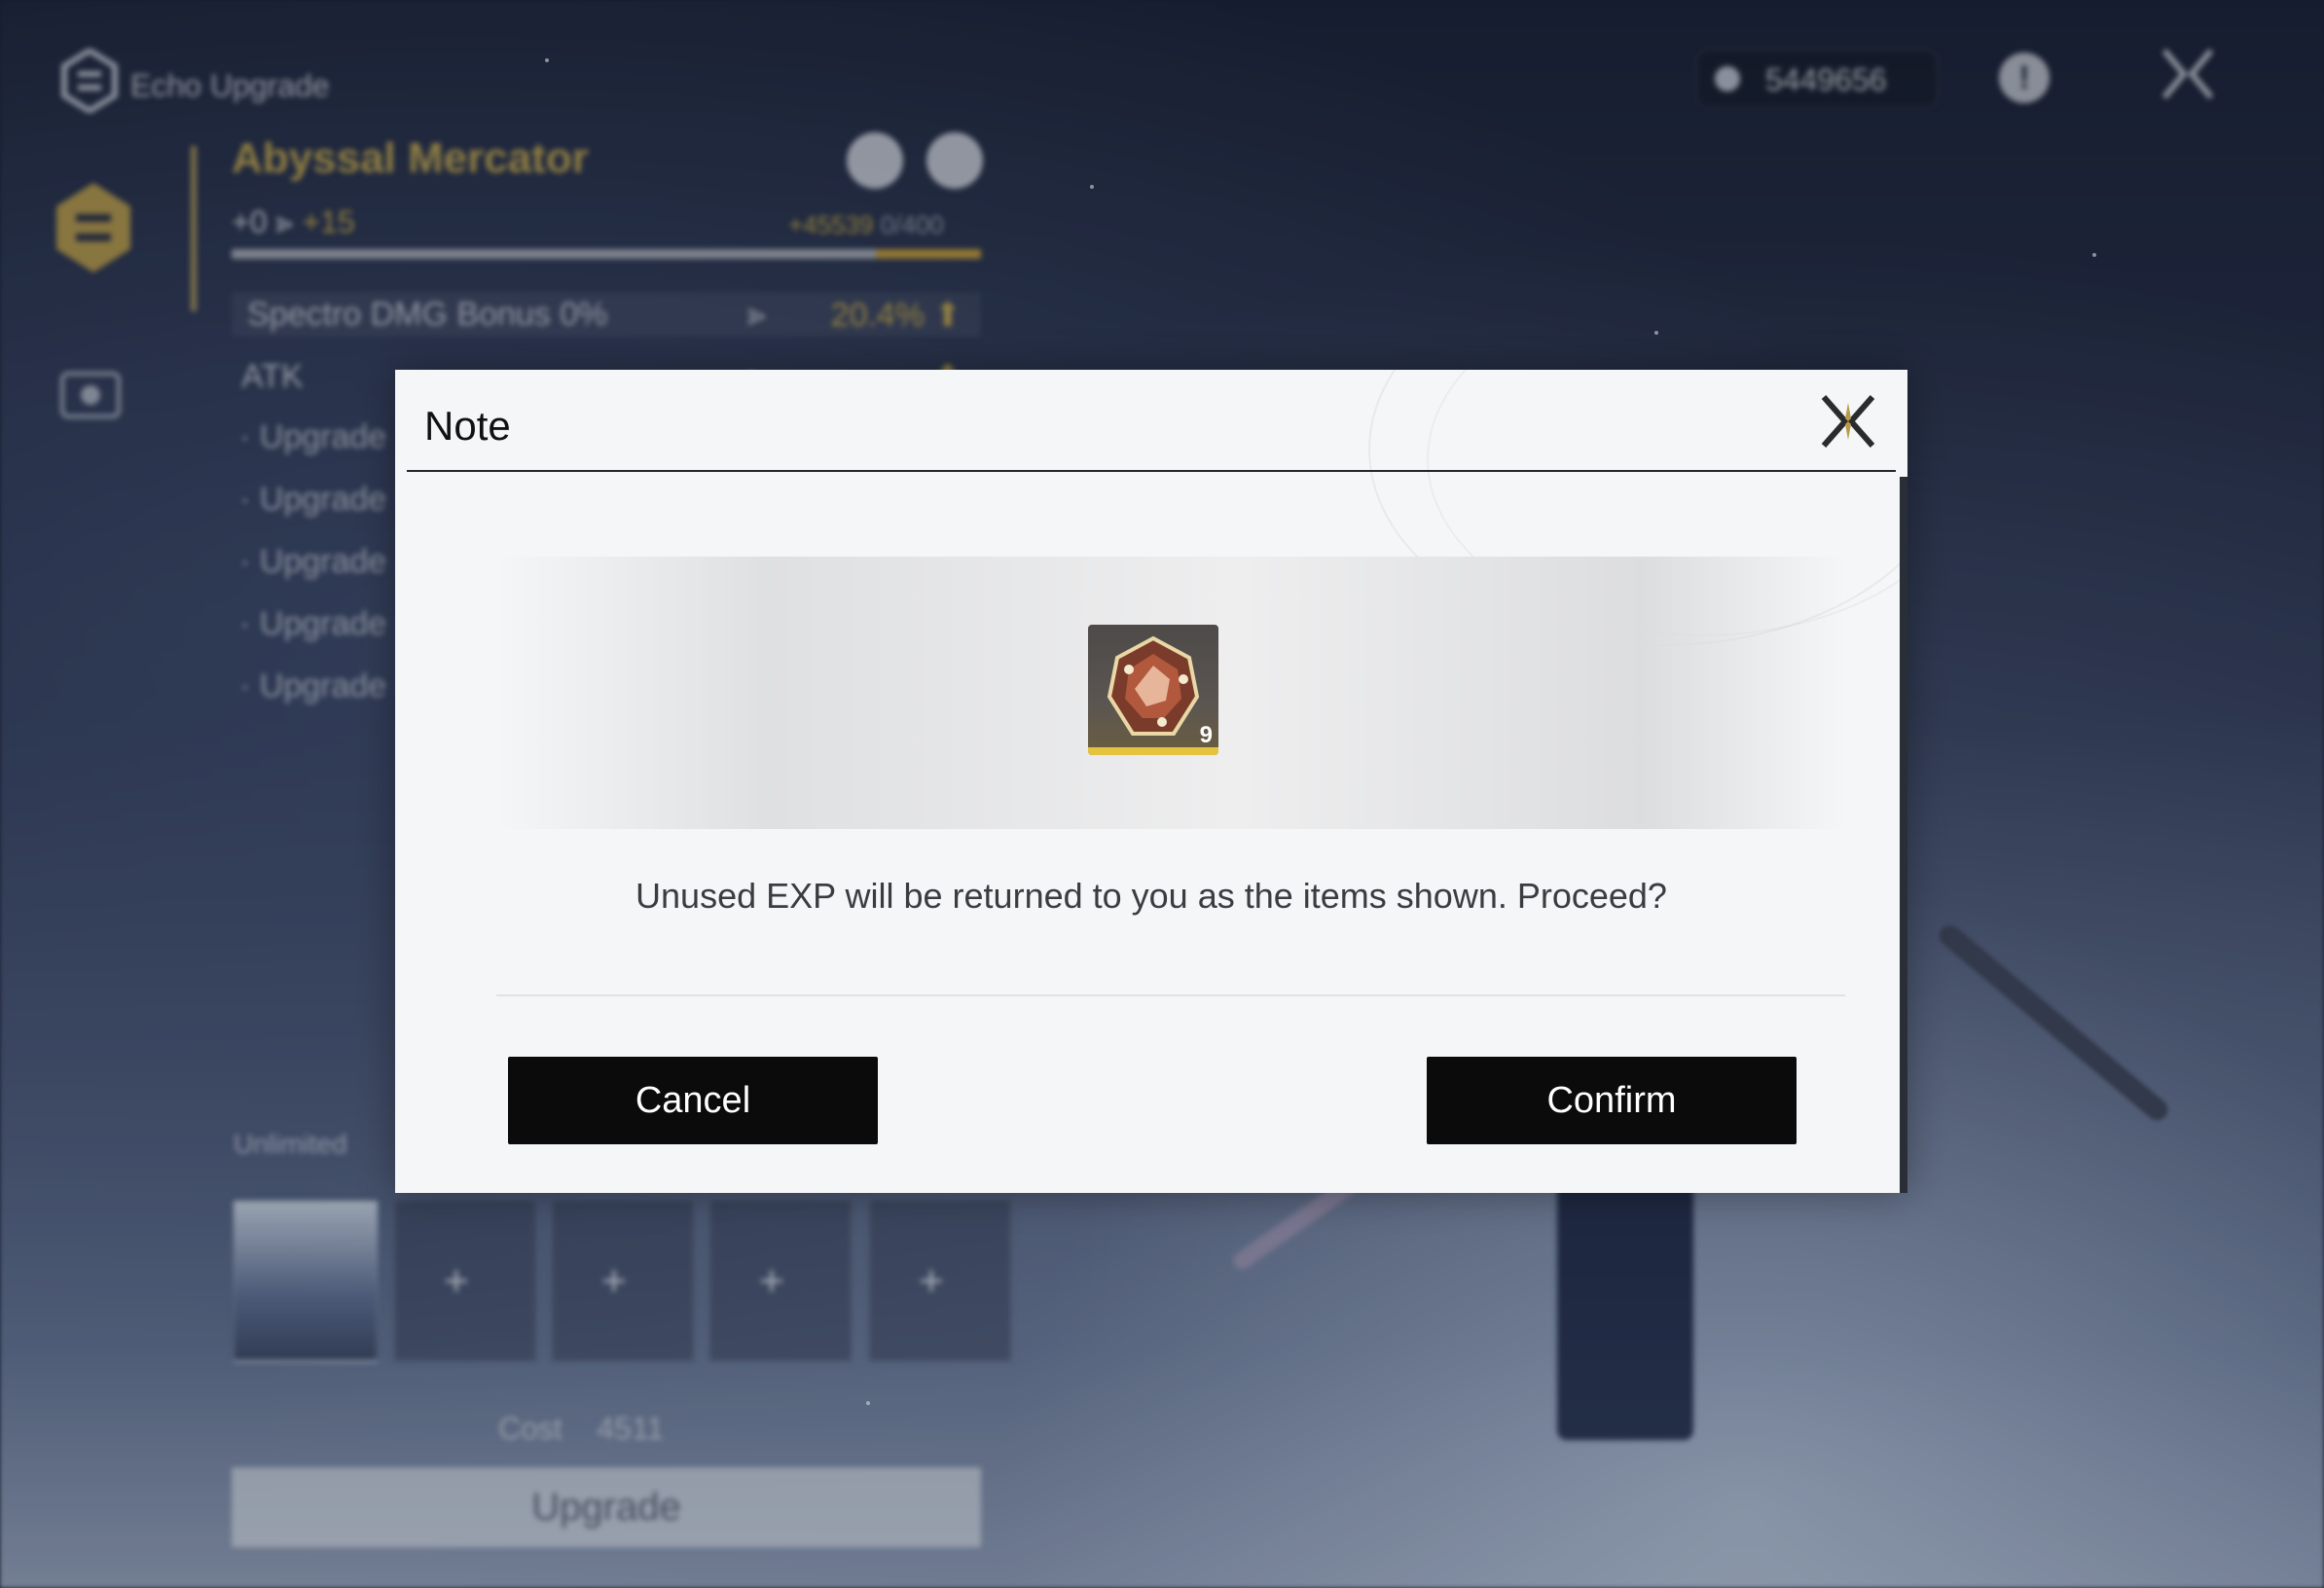 The height and width of the screenshot is (1588, 2324). I want to click on returned-item-tile: 9, so click(1153, 690).